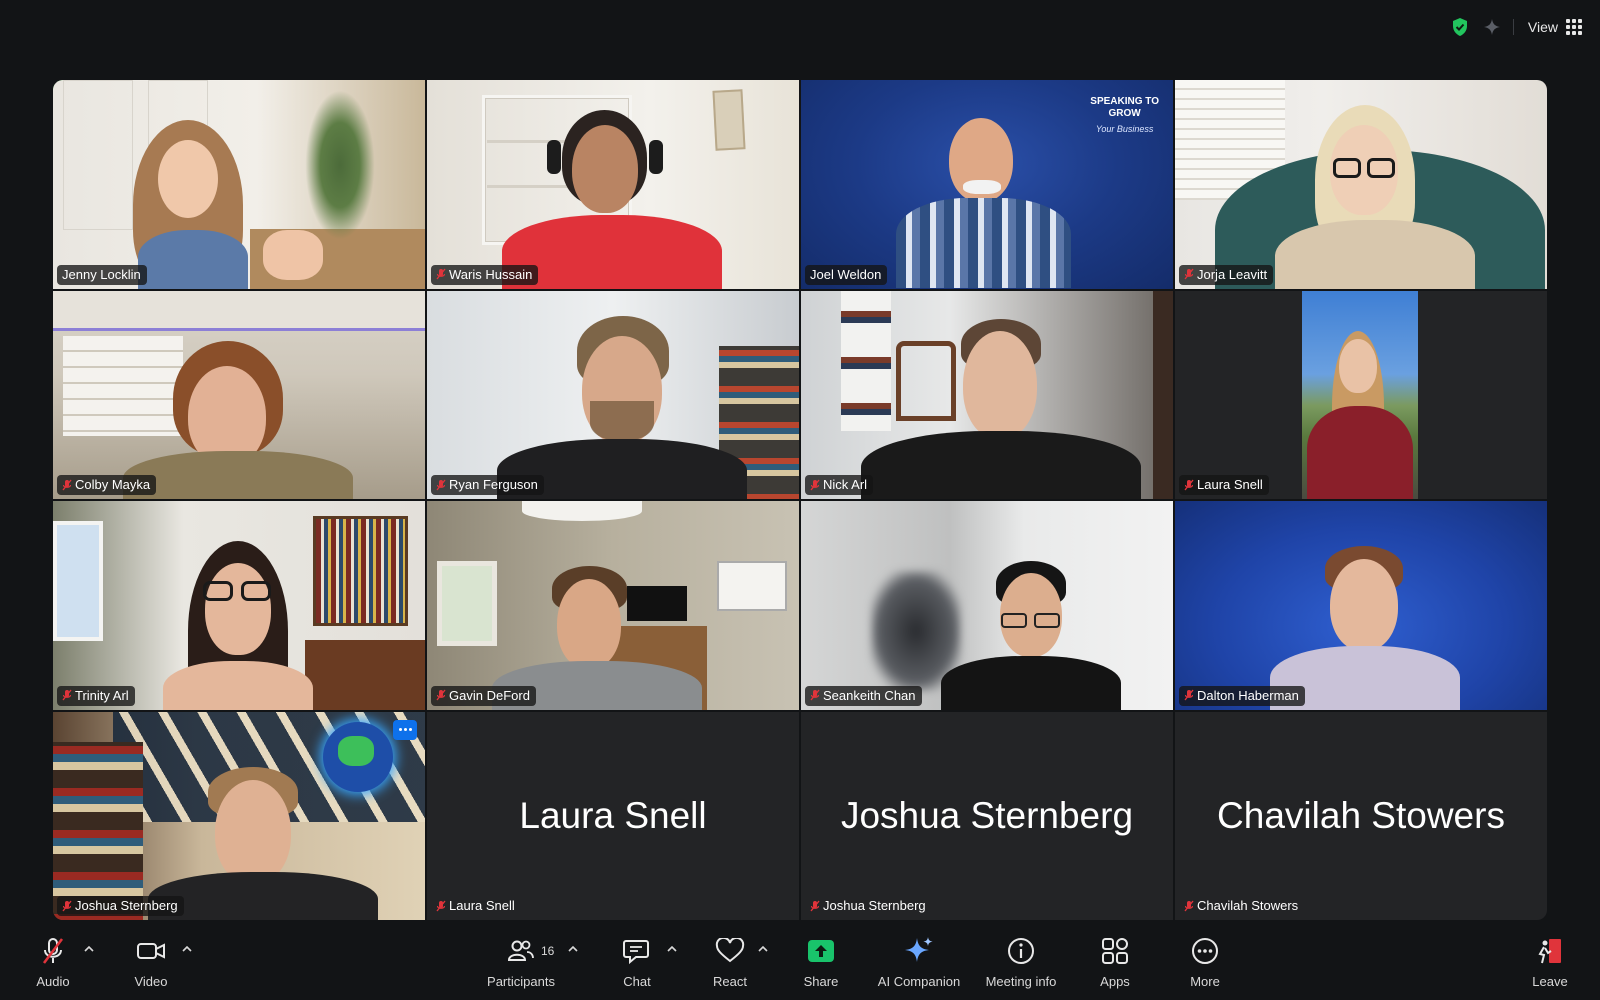 The width and height of the screenshot is (1600, 1000). What do you see at coordinates (1550, 981) in the screenshot?
I see `leave-label: Leave` at bounding box center [1550, 981].